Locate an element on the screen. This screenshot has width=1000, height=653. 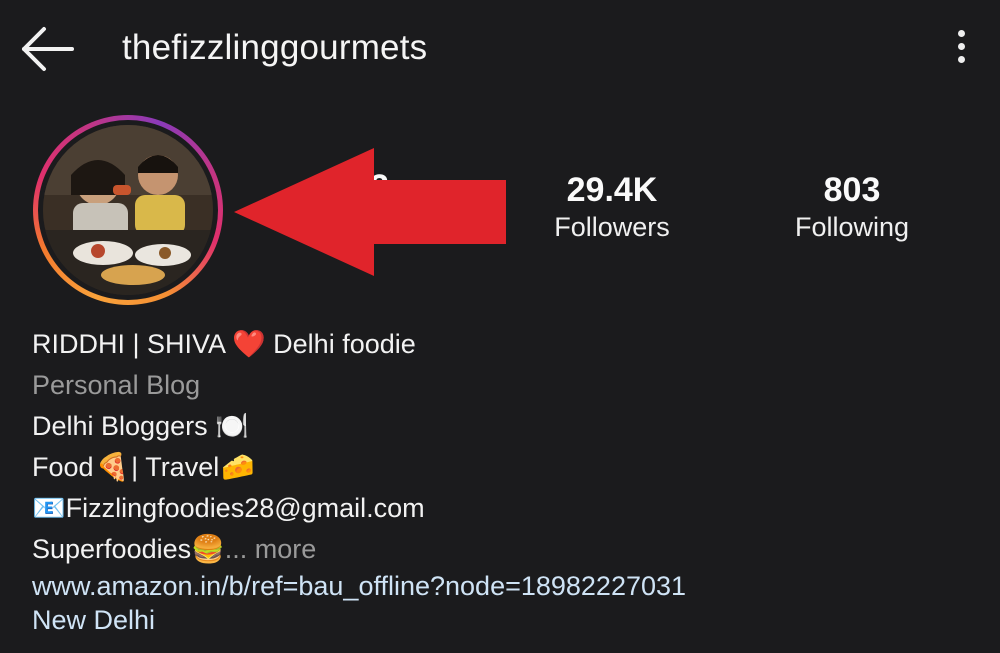
following-stat: 803 Following is located at coordinates (852, 206).